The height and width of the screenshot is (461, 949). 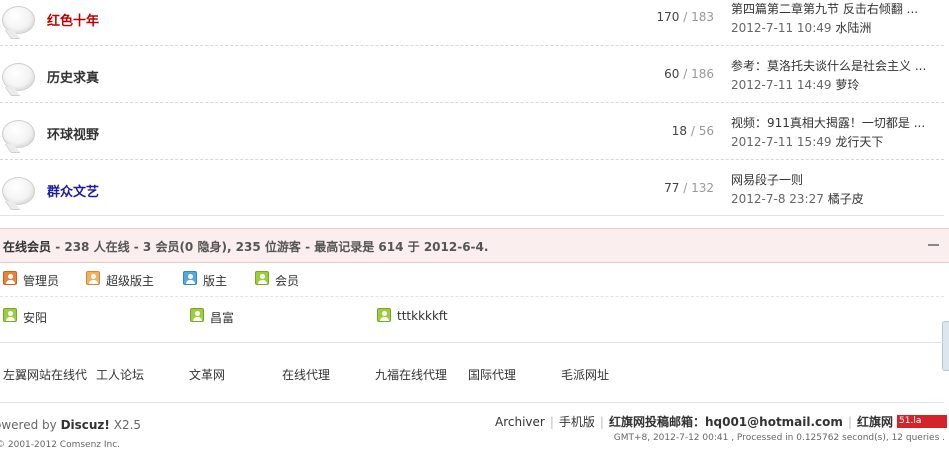 I want to click on last-post-author-link: 橘子皮, so click(x=846, y=199).